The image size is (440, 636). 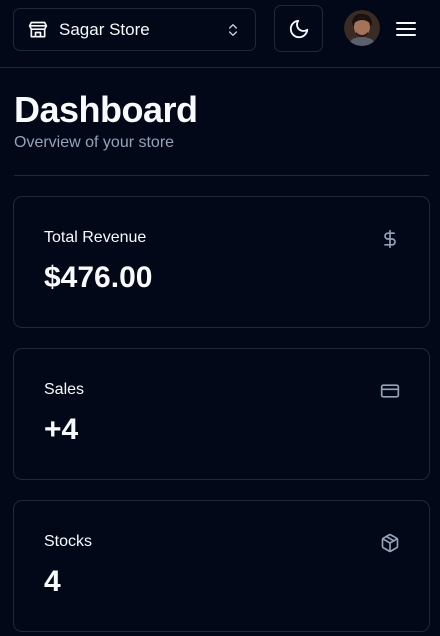 What do you see at coordinates (95, 237) in the screenshot?
I see `card-label: Total Revenue` at bounding box center [95, 237].